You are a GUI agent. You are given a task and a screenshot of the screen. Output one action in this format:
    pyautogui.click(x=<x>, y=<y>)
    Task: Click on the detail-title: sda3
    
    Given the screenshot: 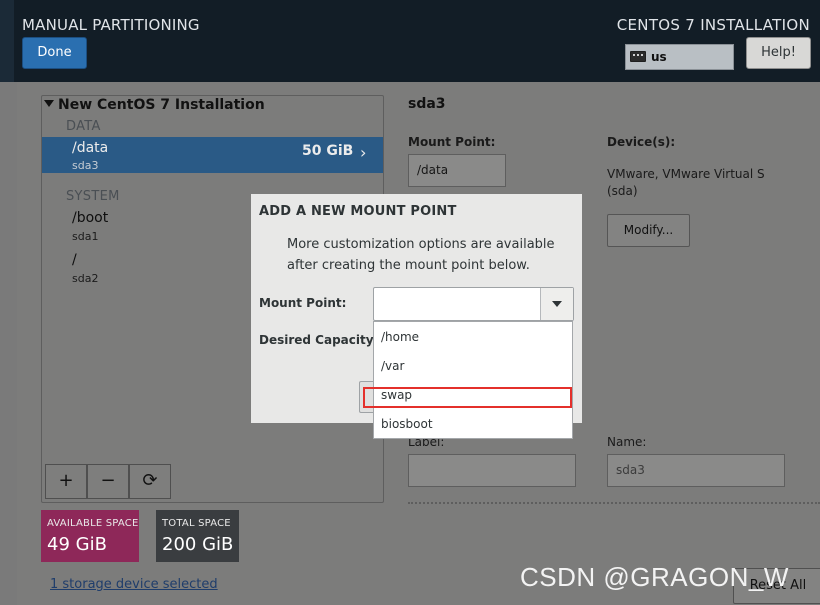 What is the action you would take?
    pyautogui.click(x=427, y=104)
    